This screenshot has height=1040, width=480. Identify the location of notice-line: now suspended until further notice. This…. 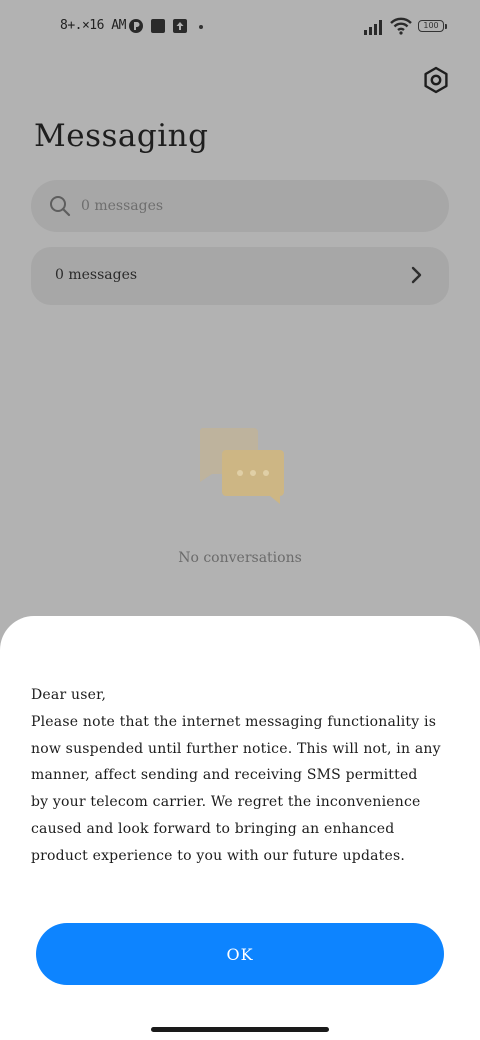
(236, 748).